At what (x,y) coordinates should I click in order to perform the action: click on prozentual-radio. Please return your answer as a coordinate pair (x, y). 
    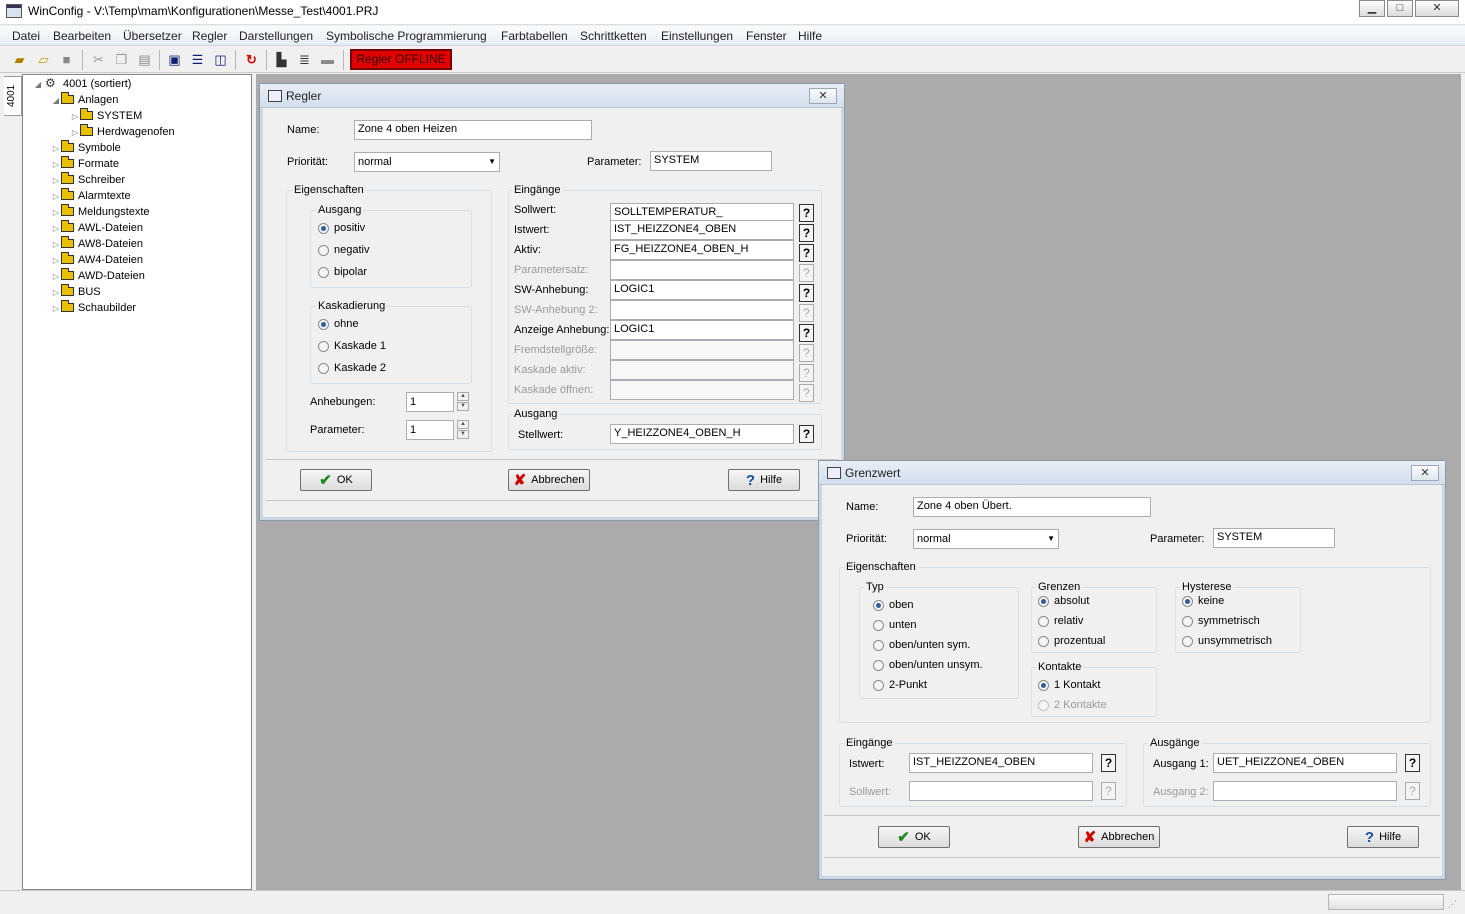
    Looking at the image, I should click on (1043, 641).